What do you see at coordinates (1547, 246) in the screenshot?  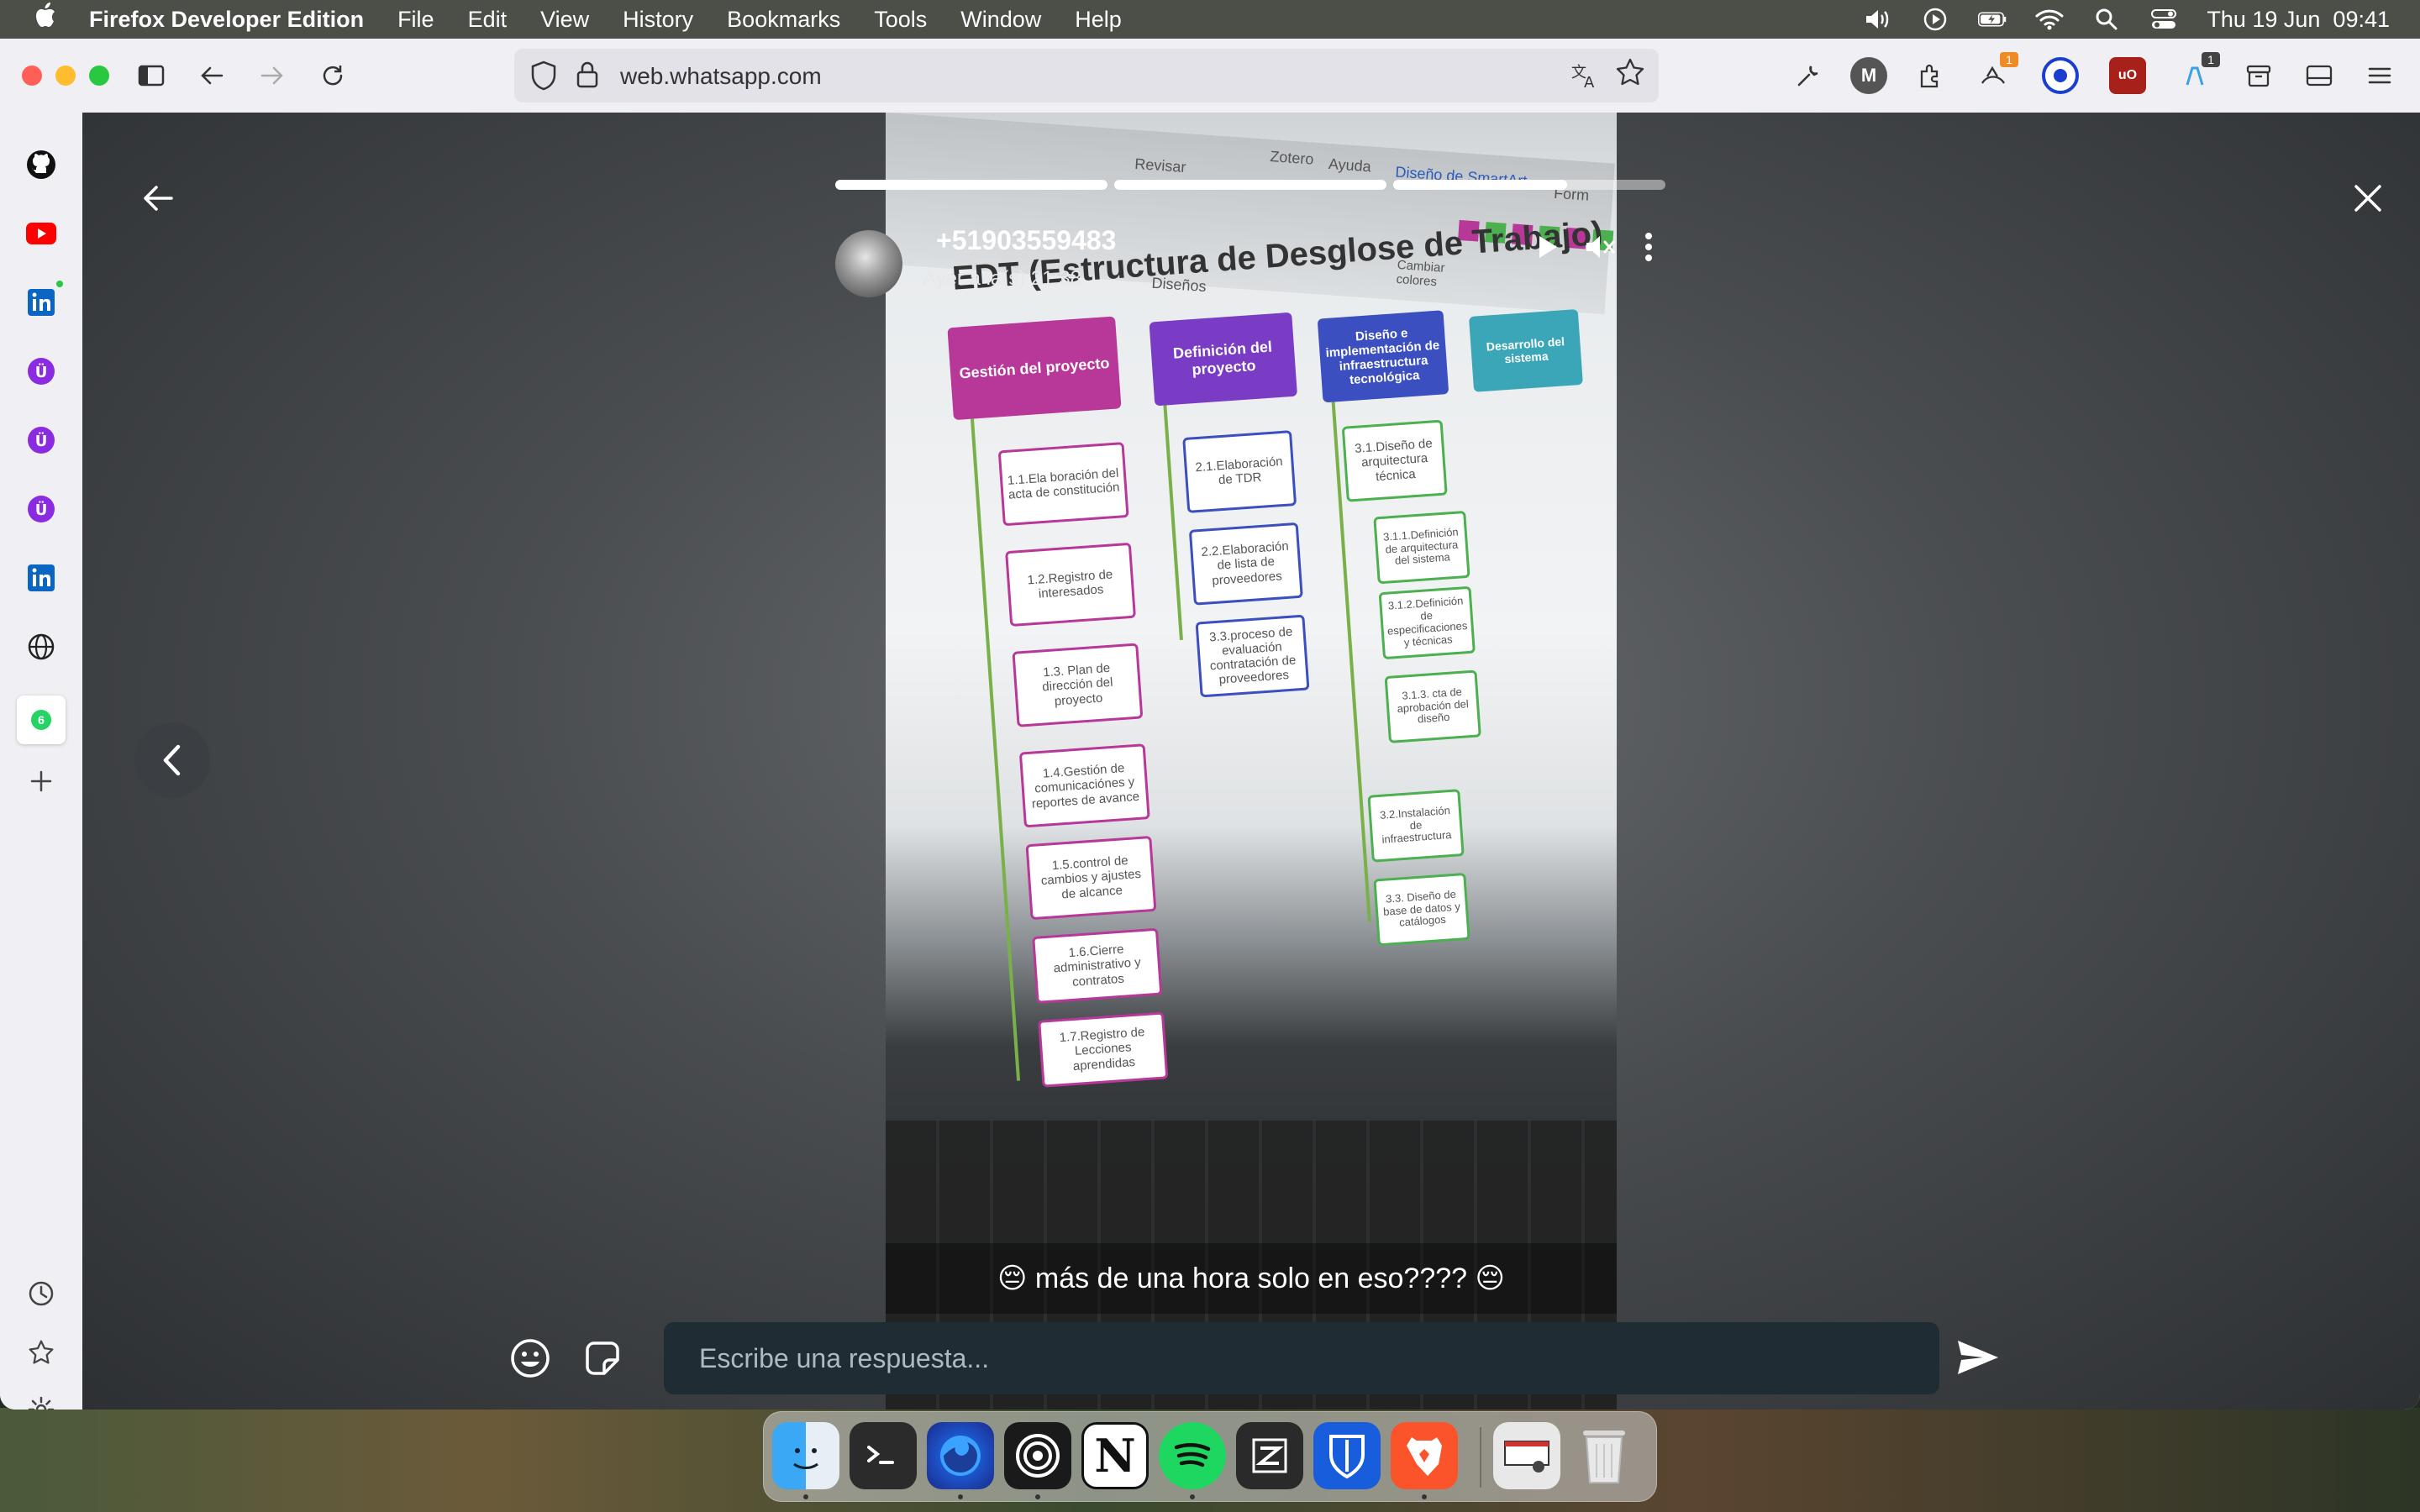 I see `play-icon` at bounding box center [1547, 246].